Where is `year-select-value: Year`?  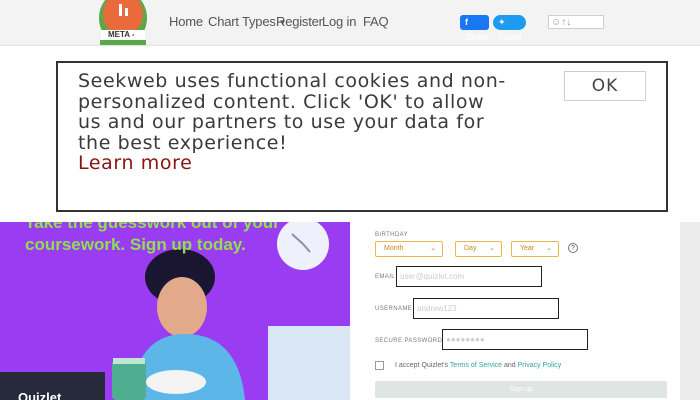 year-select-value: Year is located at coordinates (527, 248).